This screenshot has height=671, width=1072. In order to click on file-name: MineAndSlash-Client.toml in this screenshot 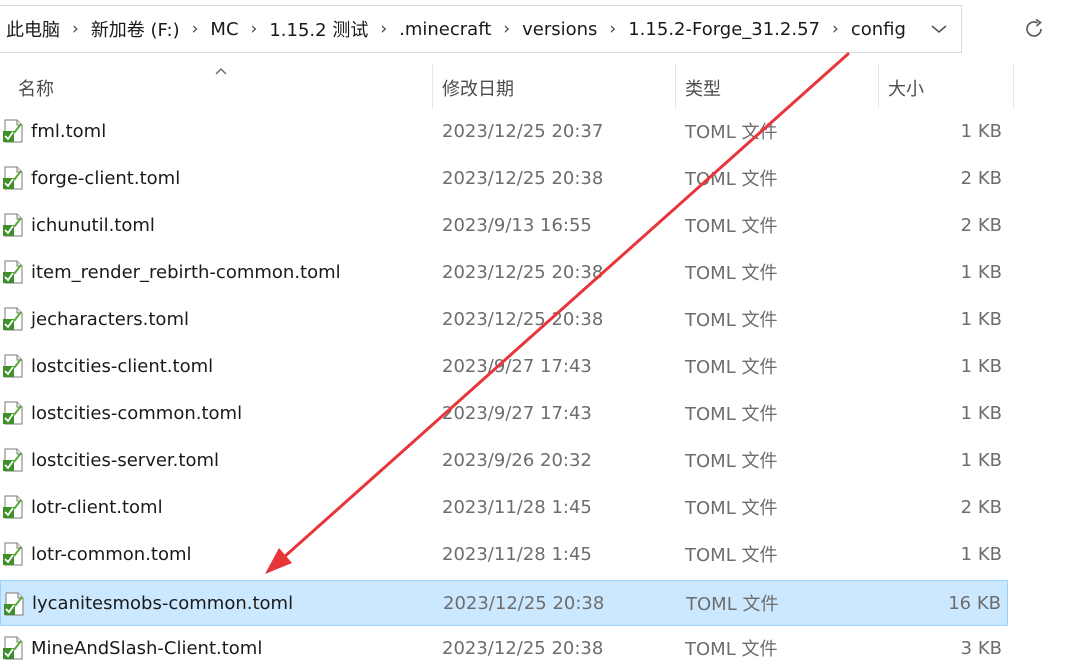, I will do `click(147, 648)`.